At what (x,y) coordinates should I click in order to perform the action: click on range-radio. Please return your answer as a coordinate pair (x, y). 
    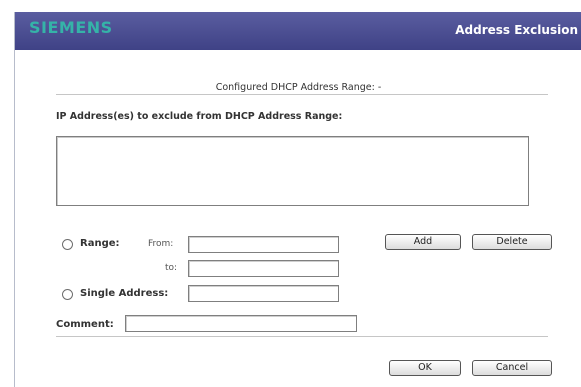
    Looking at the image, I should click on (67, 244).